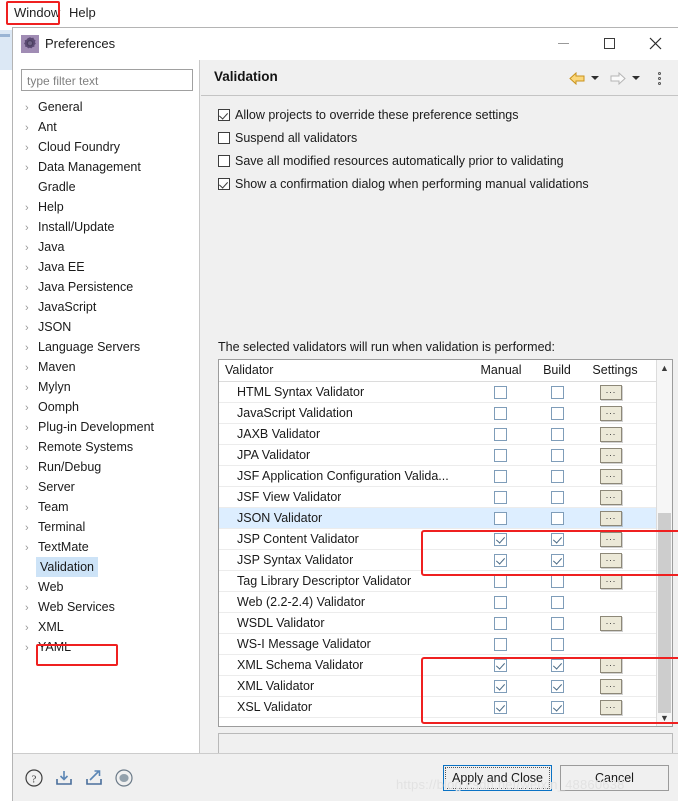 The height and width of the screenshot is (801, 678). What do you see at coordinates (106, 407) in the screenshot?
I see `sidebar-item-oomph: › Oomph` at bounding box center [106, 407].